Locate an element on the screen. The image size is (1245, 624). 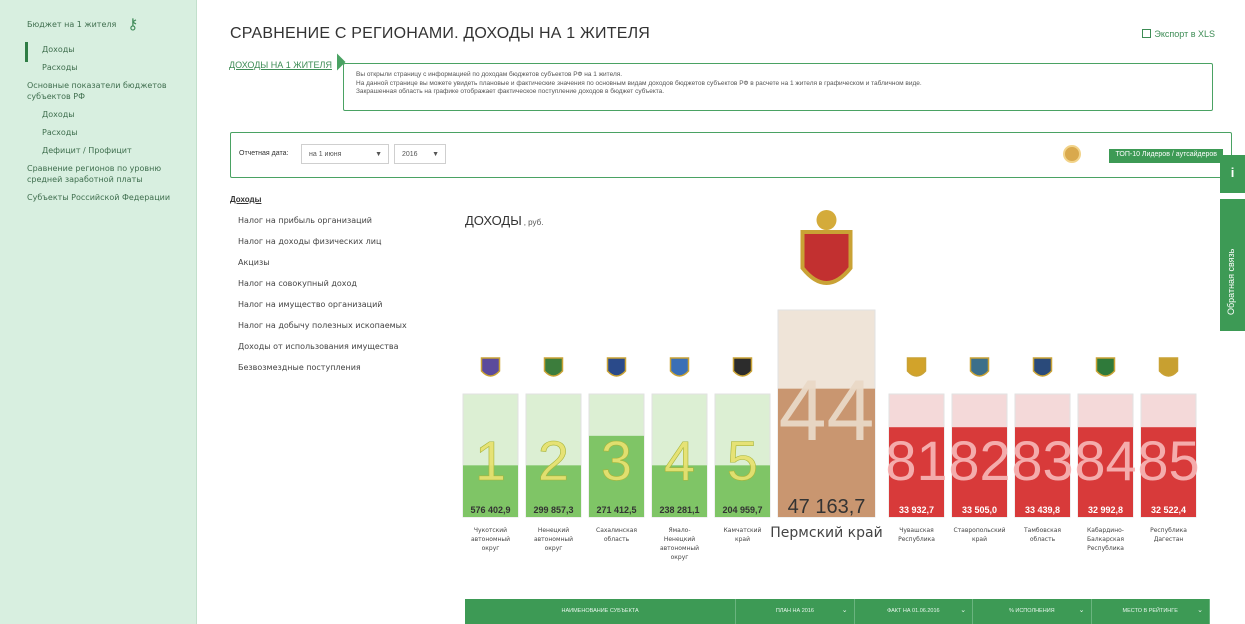
category-item: Налог на совокупный доход is located at coordinates (344, 283).